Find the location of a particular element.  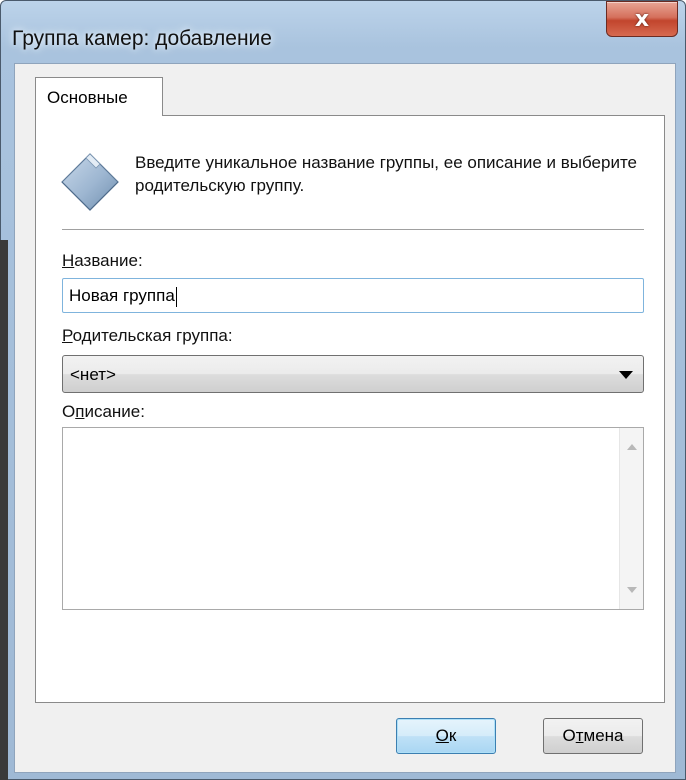

ok-button-access-key: О is located at coordinates (442, 735).